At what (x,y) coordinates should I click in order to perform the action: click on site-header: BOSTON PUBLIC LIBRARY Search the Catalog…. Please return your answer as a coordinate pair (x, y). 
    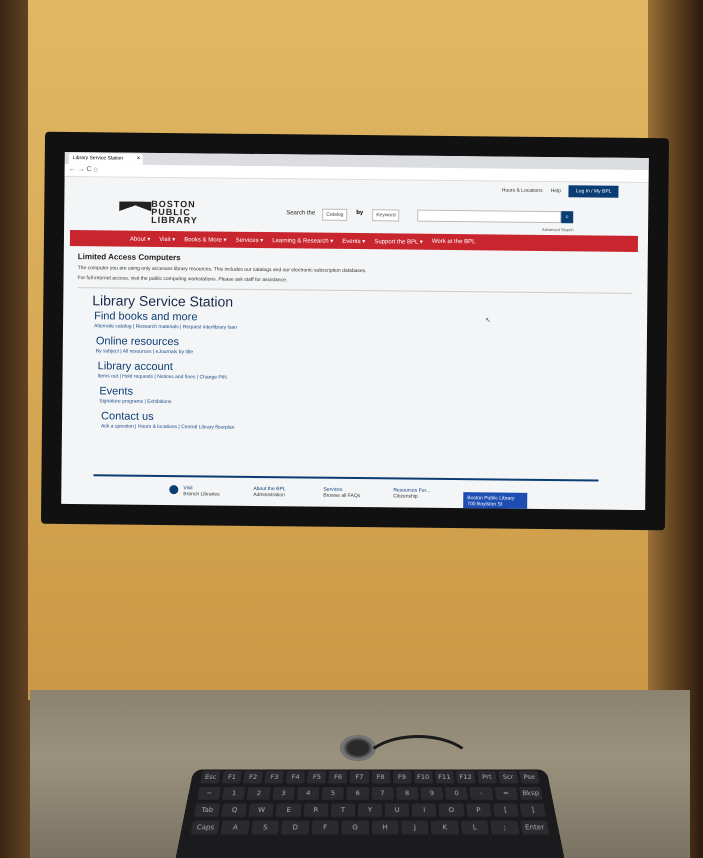
    Looking at the image, I should click on (356, 215).